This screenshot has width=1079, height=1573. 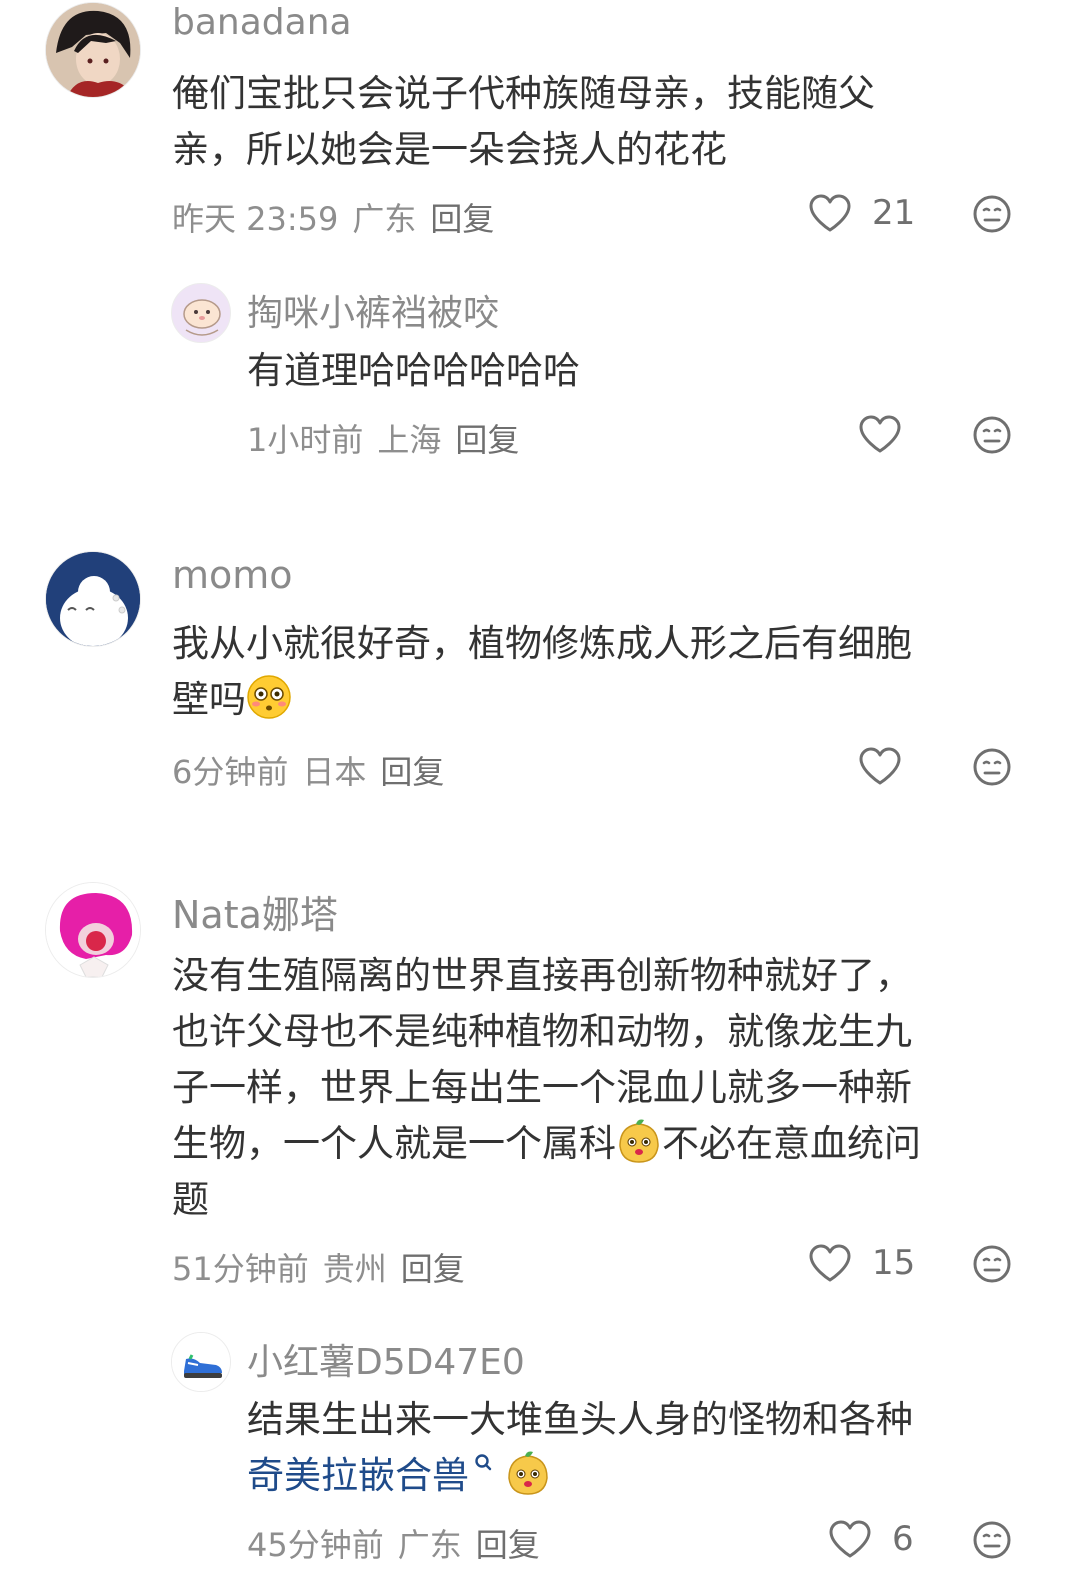 I want to click on comment-text: 我从小就很好奇，植物修炼成人形之后有细胞 壁吗, so click(x=542, y=672).